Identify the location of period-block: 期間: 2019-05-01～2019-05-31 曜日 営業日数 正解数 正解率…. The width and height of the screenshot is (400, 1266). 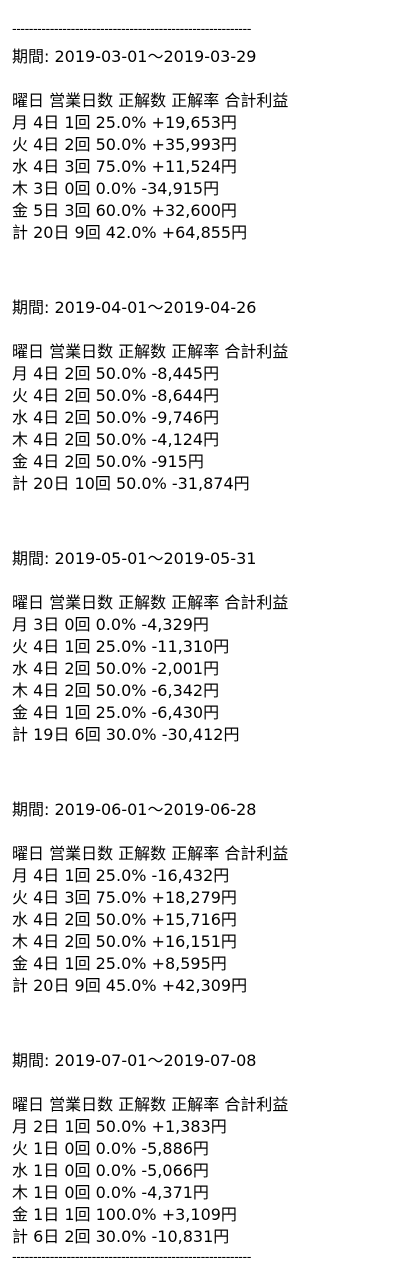
(202, 647).